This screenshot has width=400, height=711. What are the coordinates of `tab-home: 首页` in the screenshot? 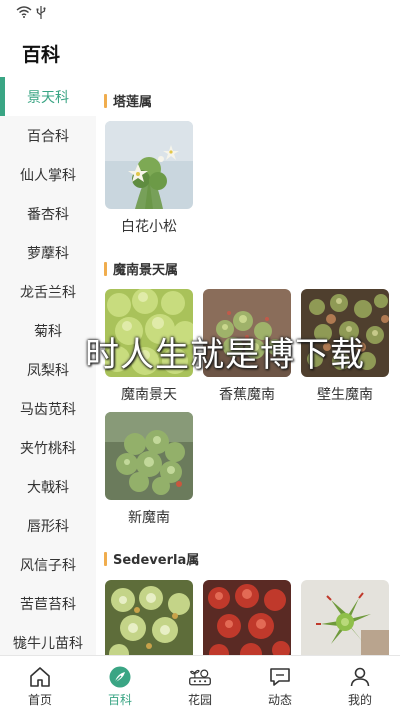 It's located at (40, 683).